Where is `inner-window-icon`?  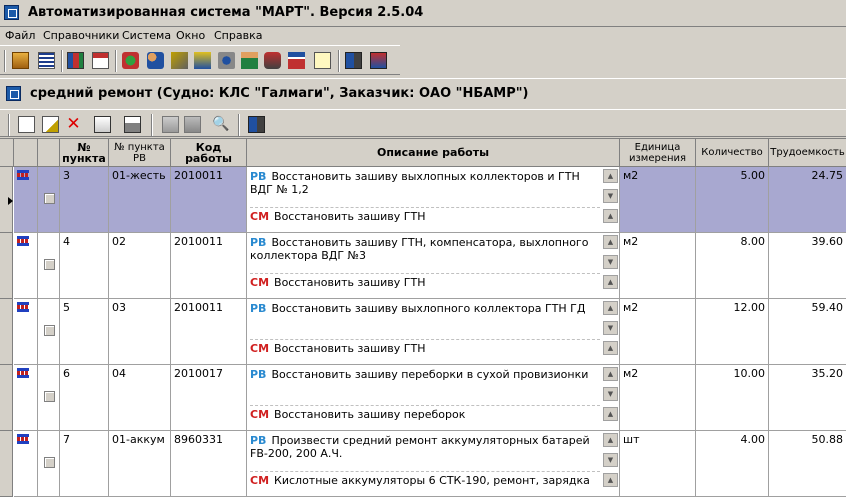
inner-window-icon is located at coordinates (13, 93).